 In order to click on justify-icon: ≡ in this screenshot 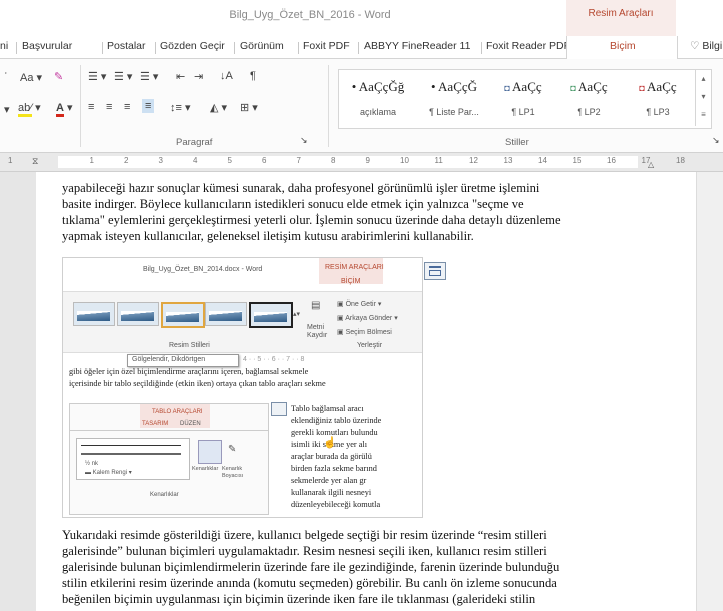, I will do `click(148, 106)`.